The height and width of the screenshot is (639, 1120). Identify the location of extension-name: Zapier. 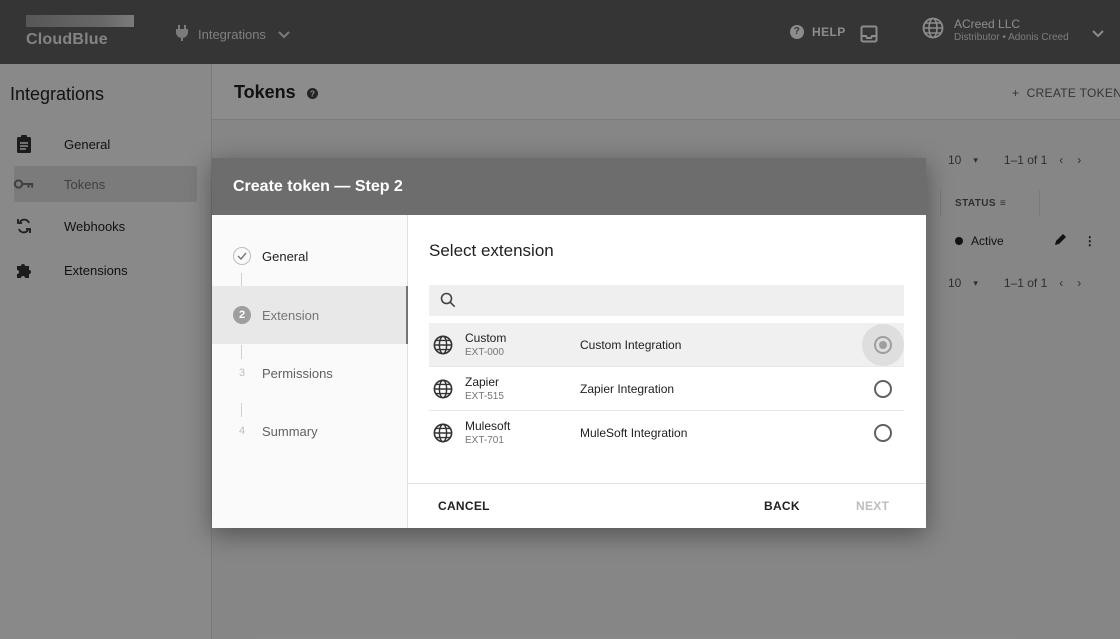
(482, 382).